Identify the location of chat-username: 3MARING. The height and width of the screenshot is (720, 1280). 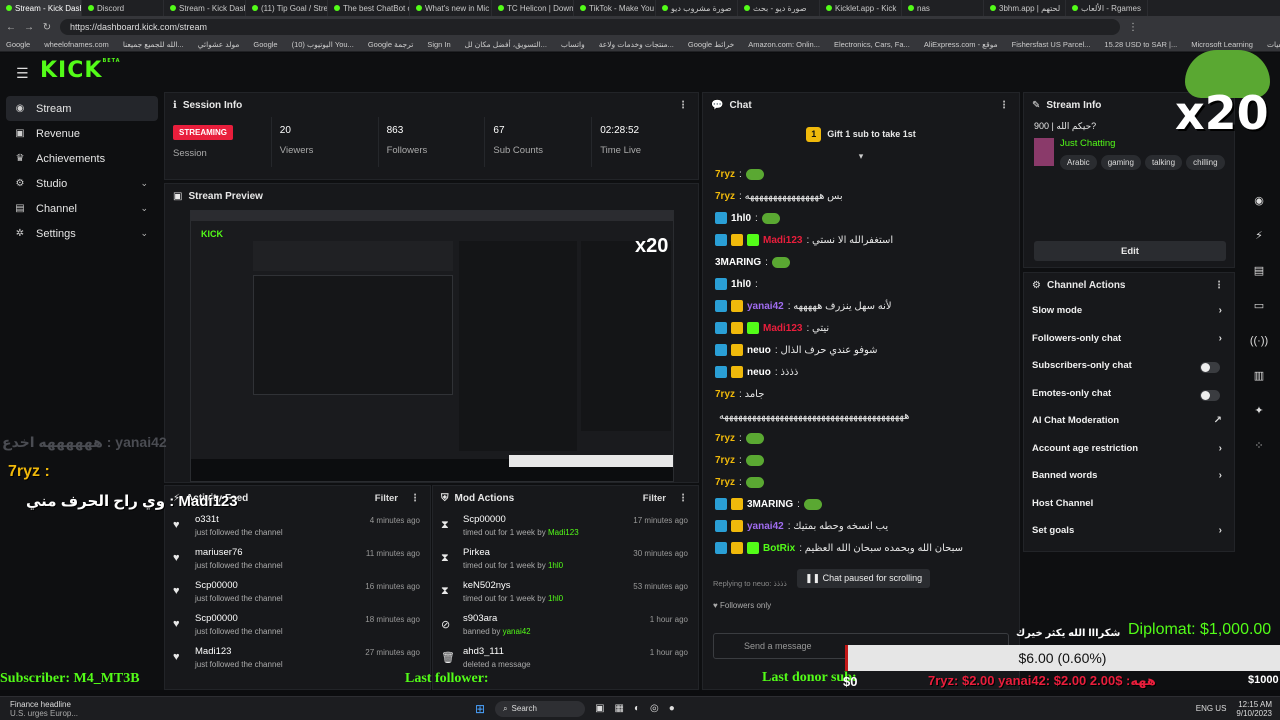
(770, 504).